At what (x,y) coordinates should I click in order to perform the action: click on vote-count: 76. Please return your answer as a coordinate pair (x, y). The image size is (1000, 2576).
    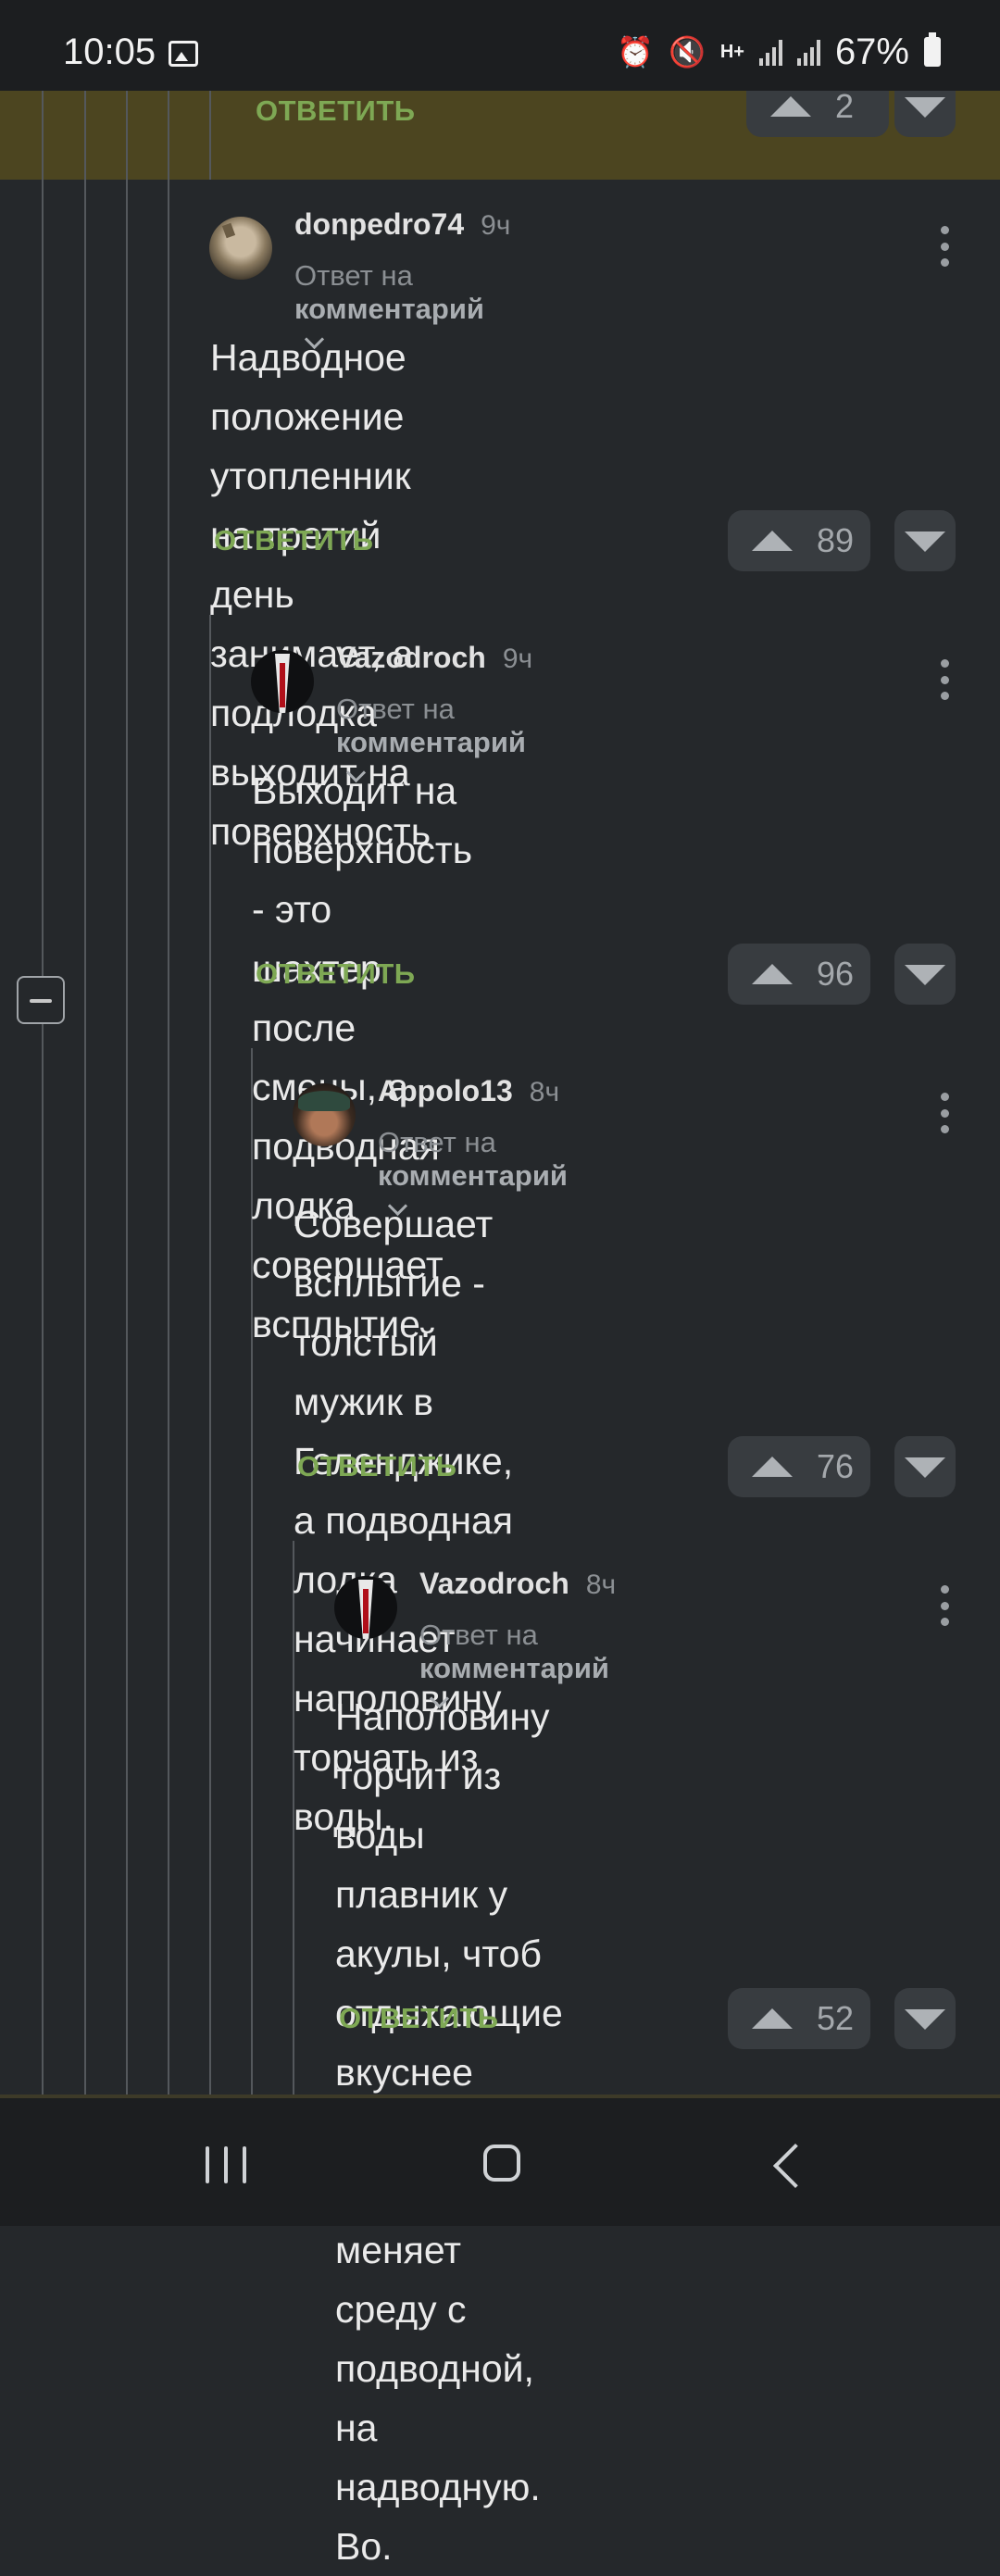
    Looking at the image, I should click on (836, 1466).